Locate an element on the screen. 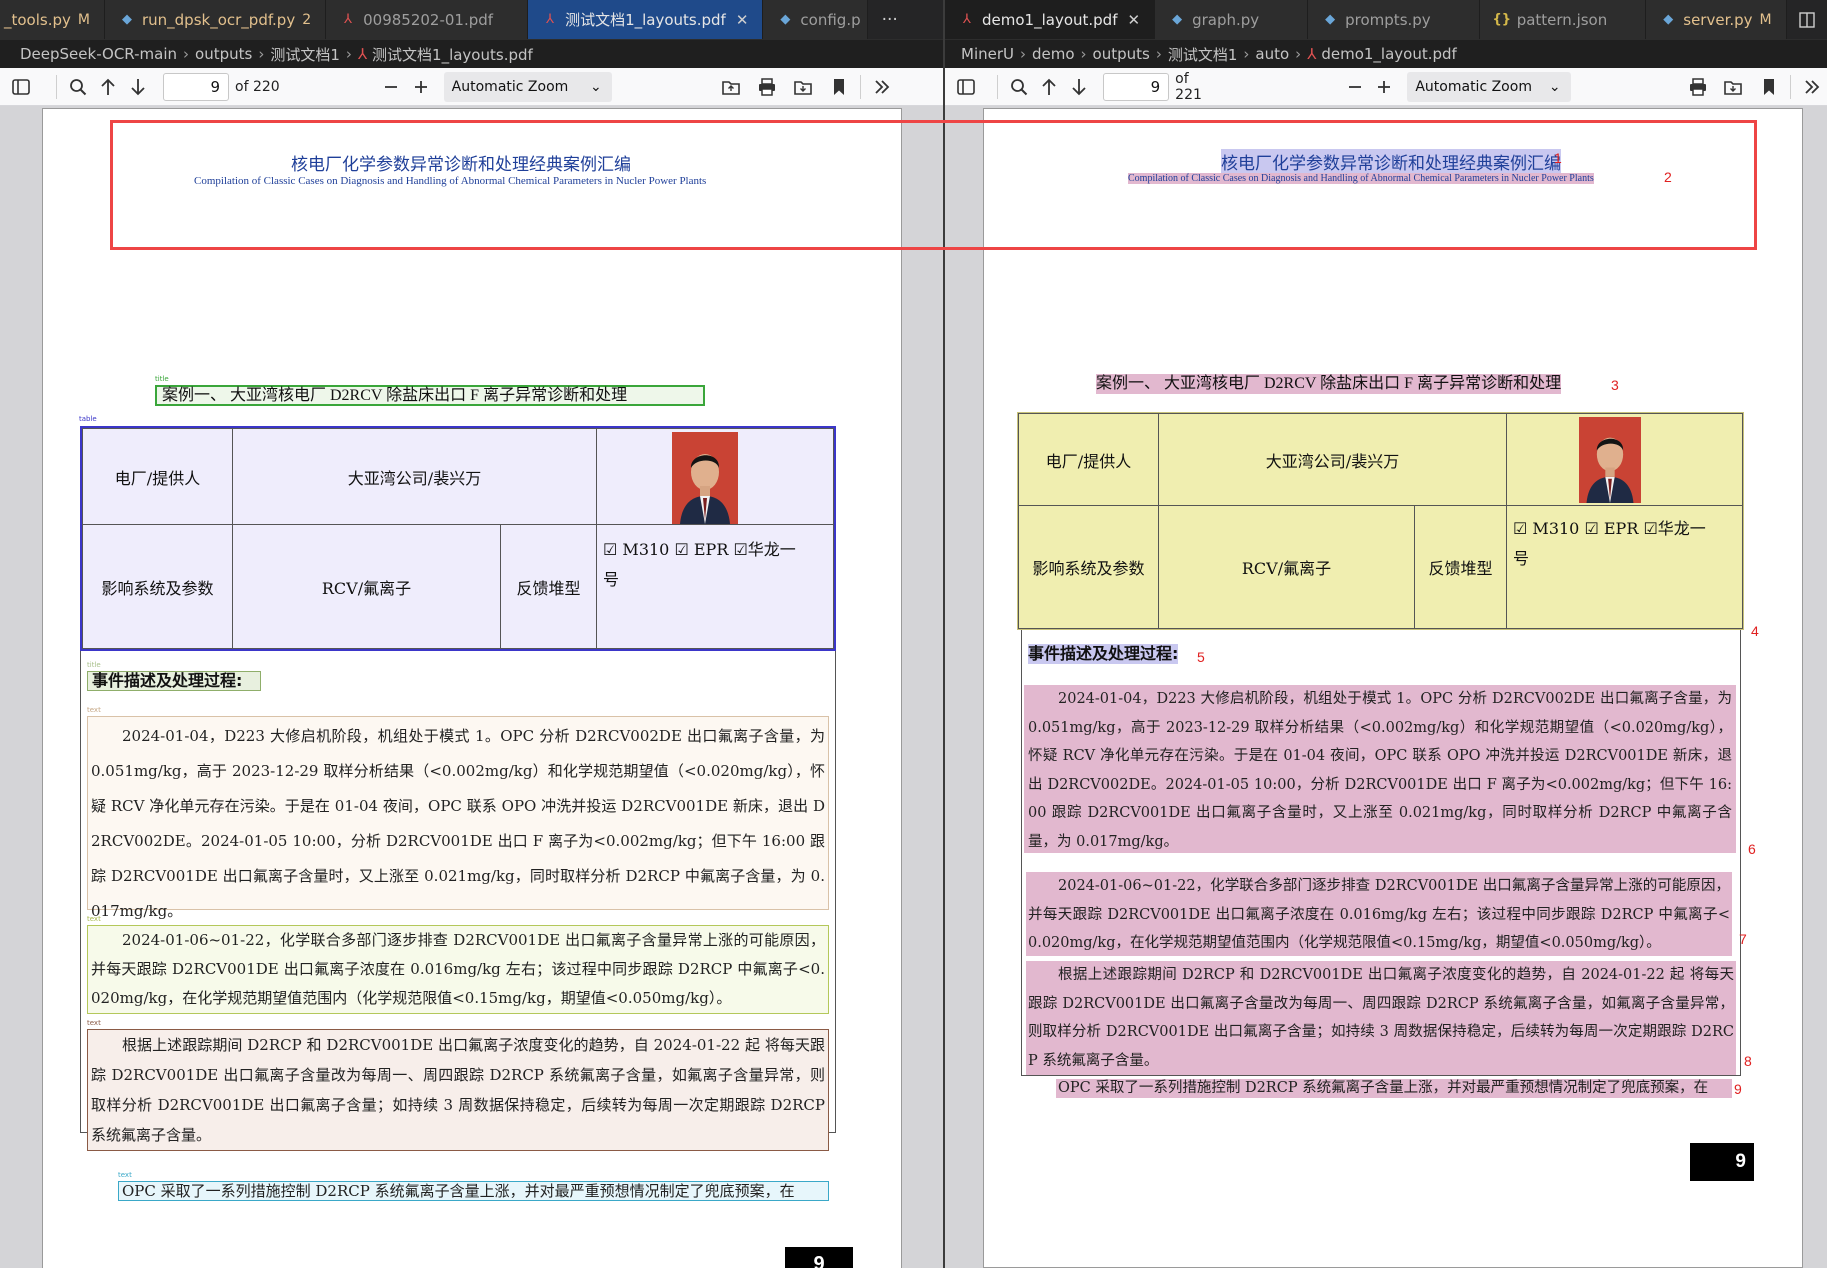 Image resolution: width=1827 pixels, height=1268 pixels. breadcrumb-item: demo1_layout.pdf is located at coordinates (1388, 54).